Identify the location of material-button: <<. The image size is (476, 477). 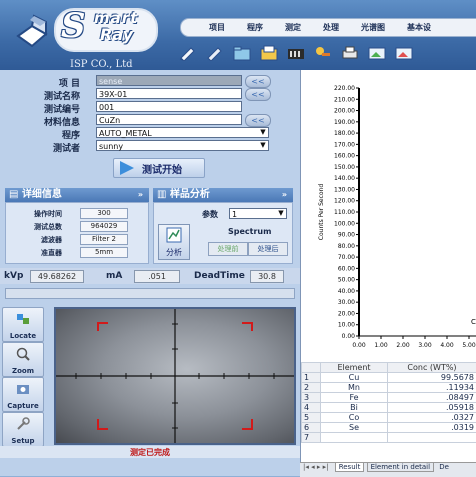
(258, 120).